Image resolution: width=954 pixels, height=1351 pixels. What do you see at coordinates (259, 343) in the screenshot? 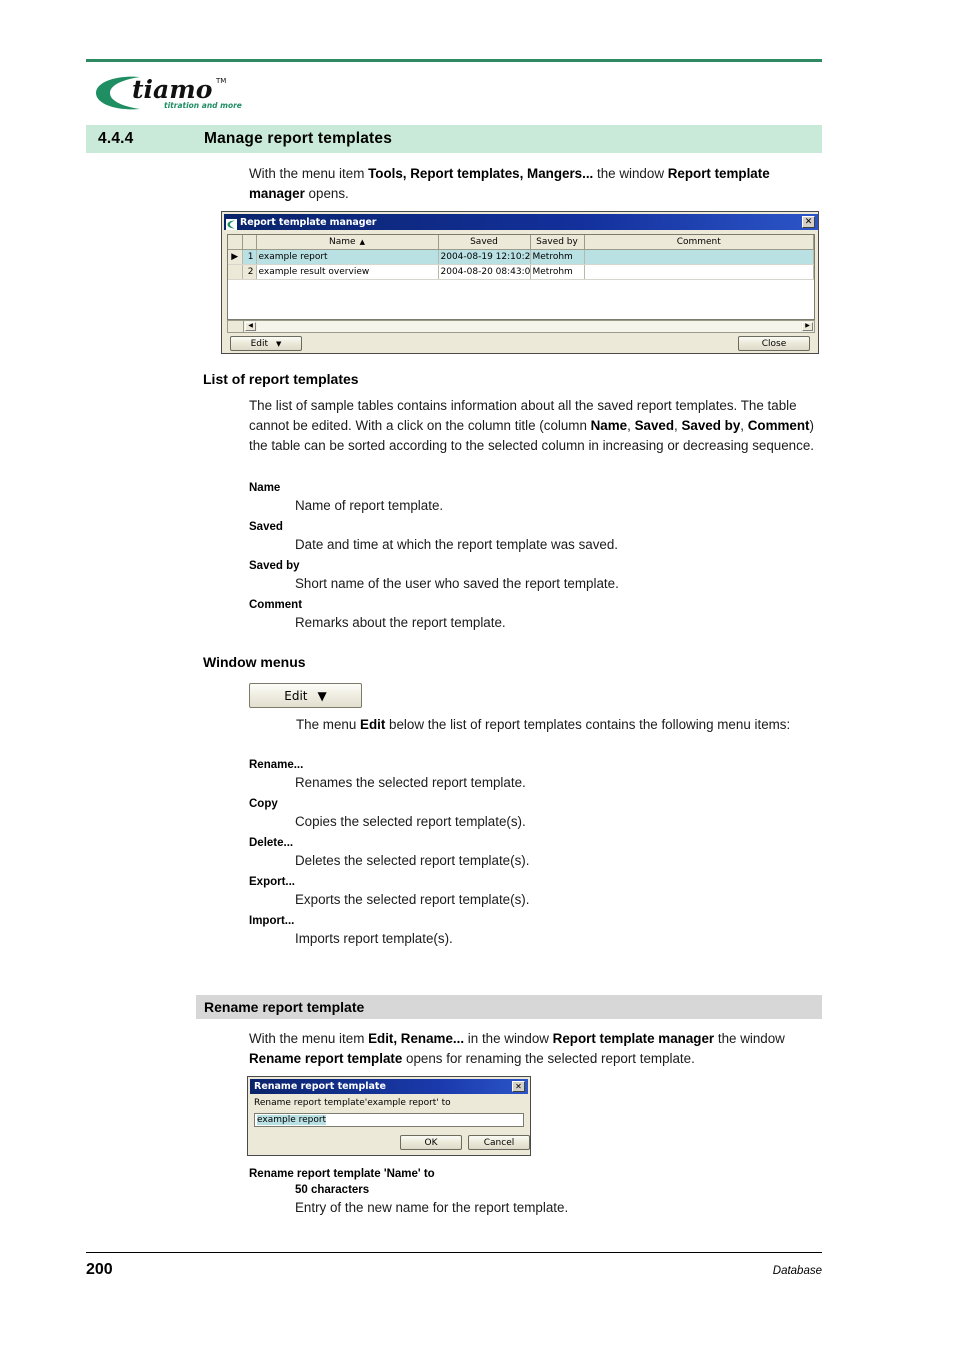
I see `edit-button-label: Edit` at bounding box center [259, 343].